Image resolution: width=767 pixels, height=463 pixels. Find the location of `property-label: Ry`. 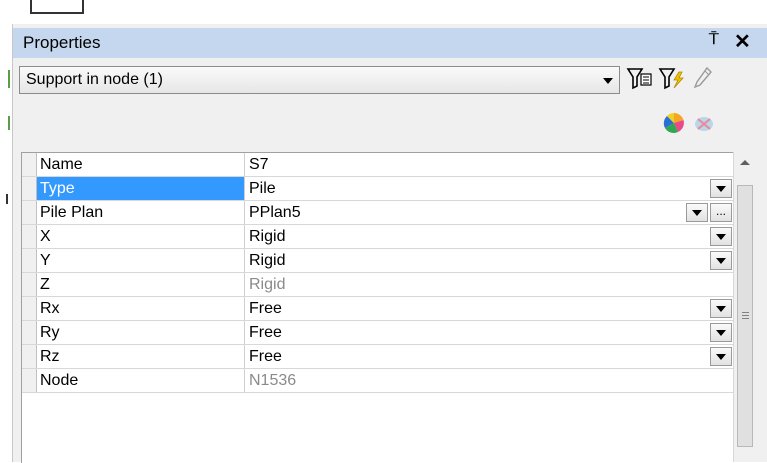

property-label: Ry is located at coordinates (141, 332).